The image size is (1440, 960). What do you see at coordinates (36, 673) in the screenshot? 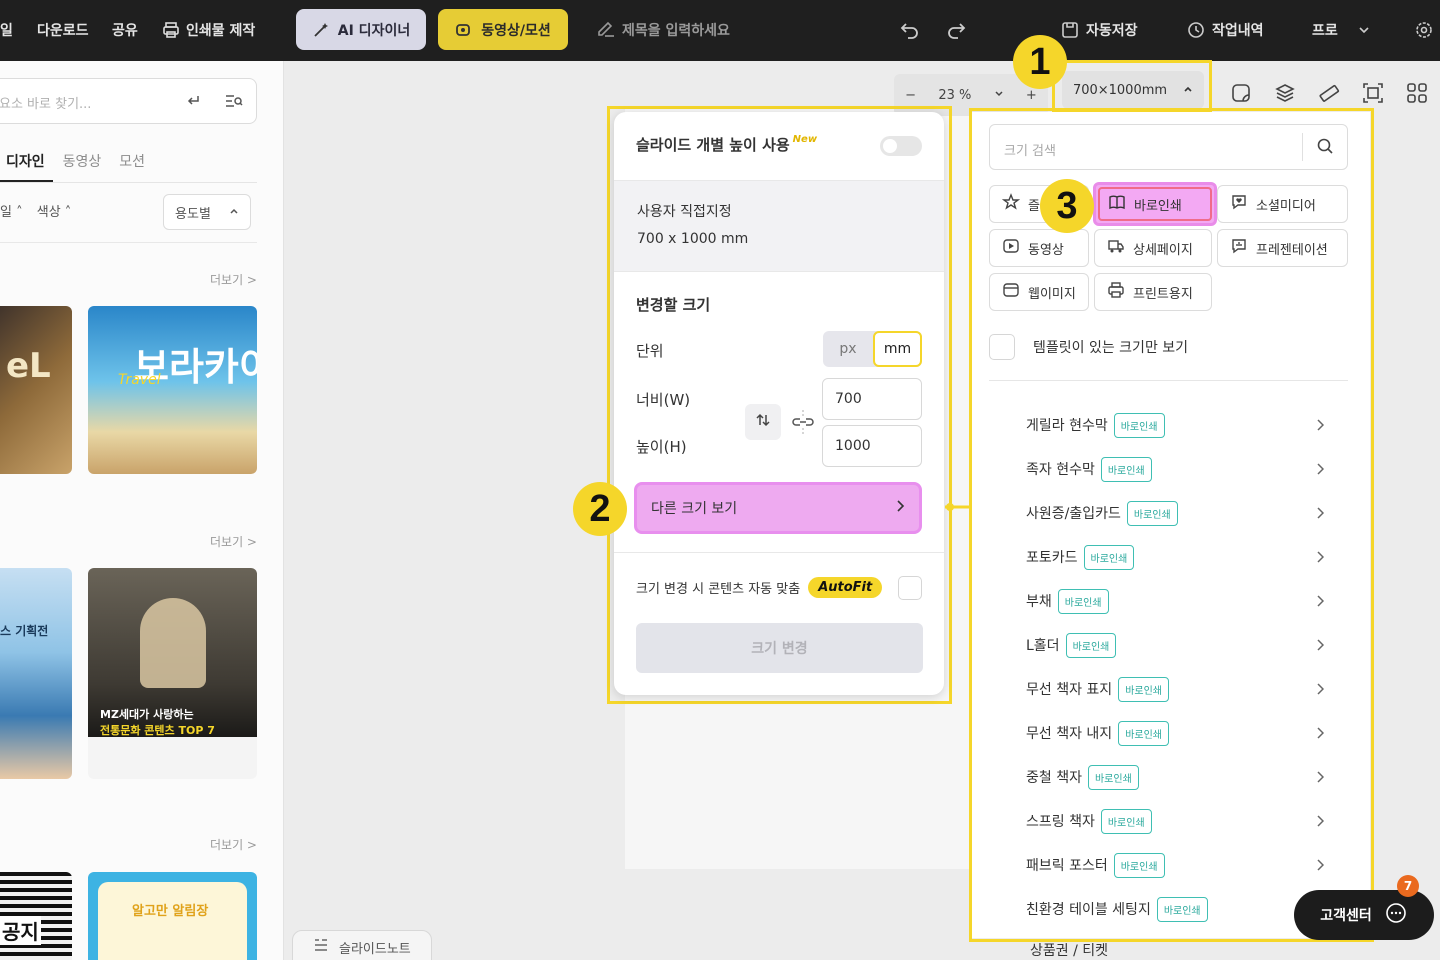
I see `template-thumb-plan: 스 기획전` at bounding box center [36, 673].